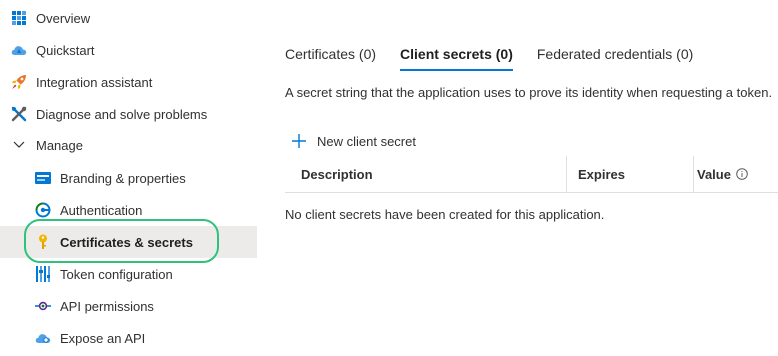 This screenshot has height=356, width=778. I want to click on sidebar-item-api-permissions: API permissions, so click(128, 306).